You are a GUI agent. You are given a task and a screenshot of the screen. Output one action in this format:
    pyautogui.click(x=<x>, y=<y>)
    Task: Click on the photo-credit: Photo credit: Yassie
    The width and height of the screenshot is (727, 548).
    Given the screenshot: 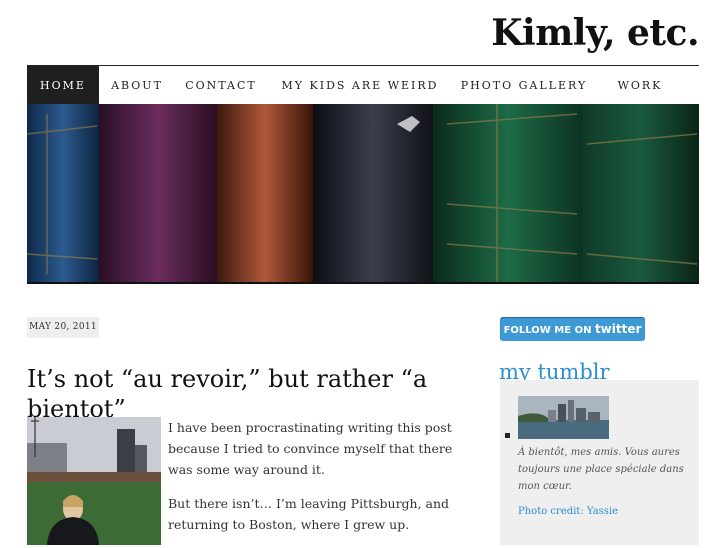 What is the action you would take?
    pyautogui.click(x=568, y=511)
    